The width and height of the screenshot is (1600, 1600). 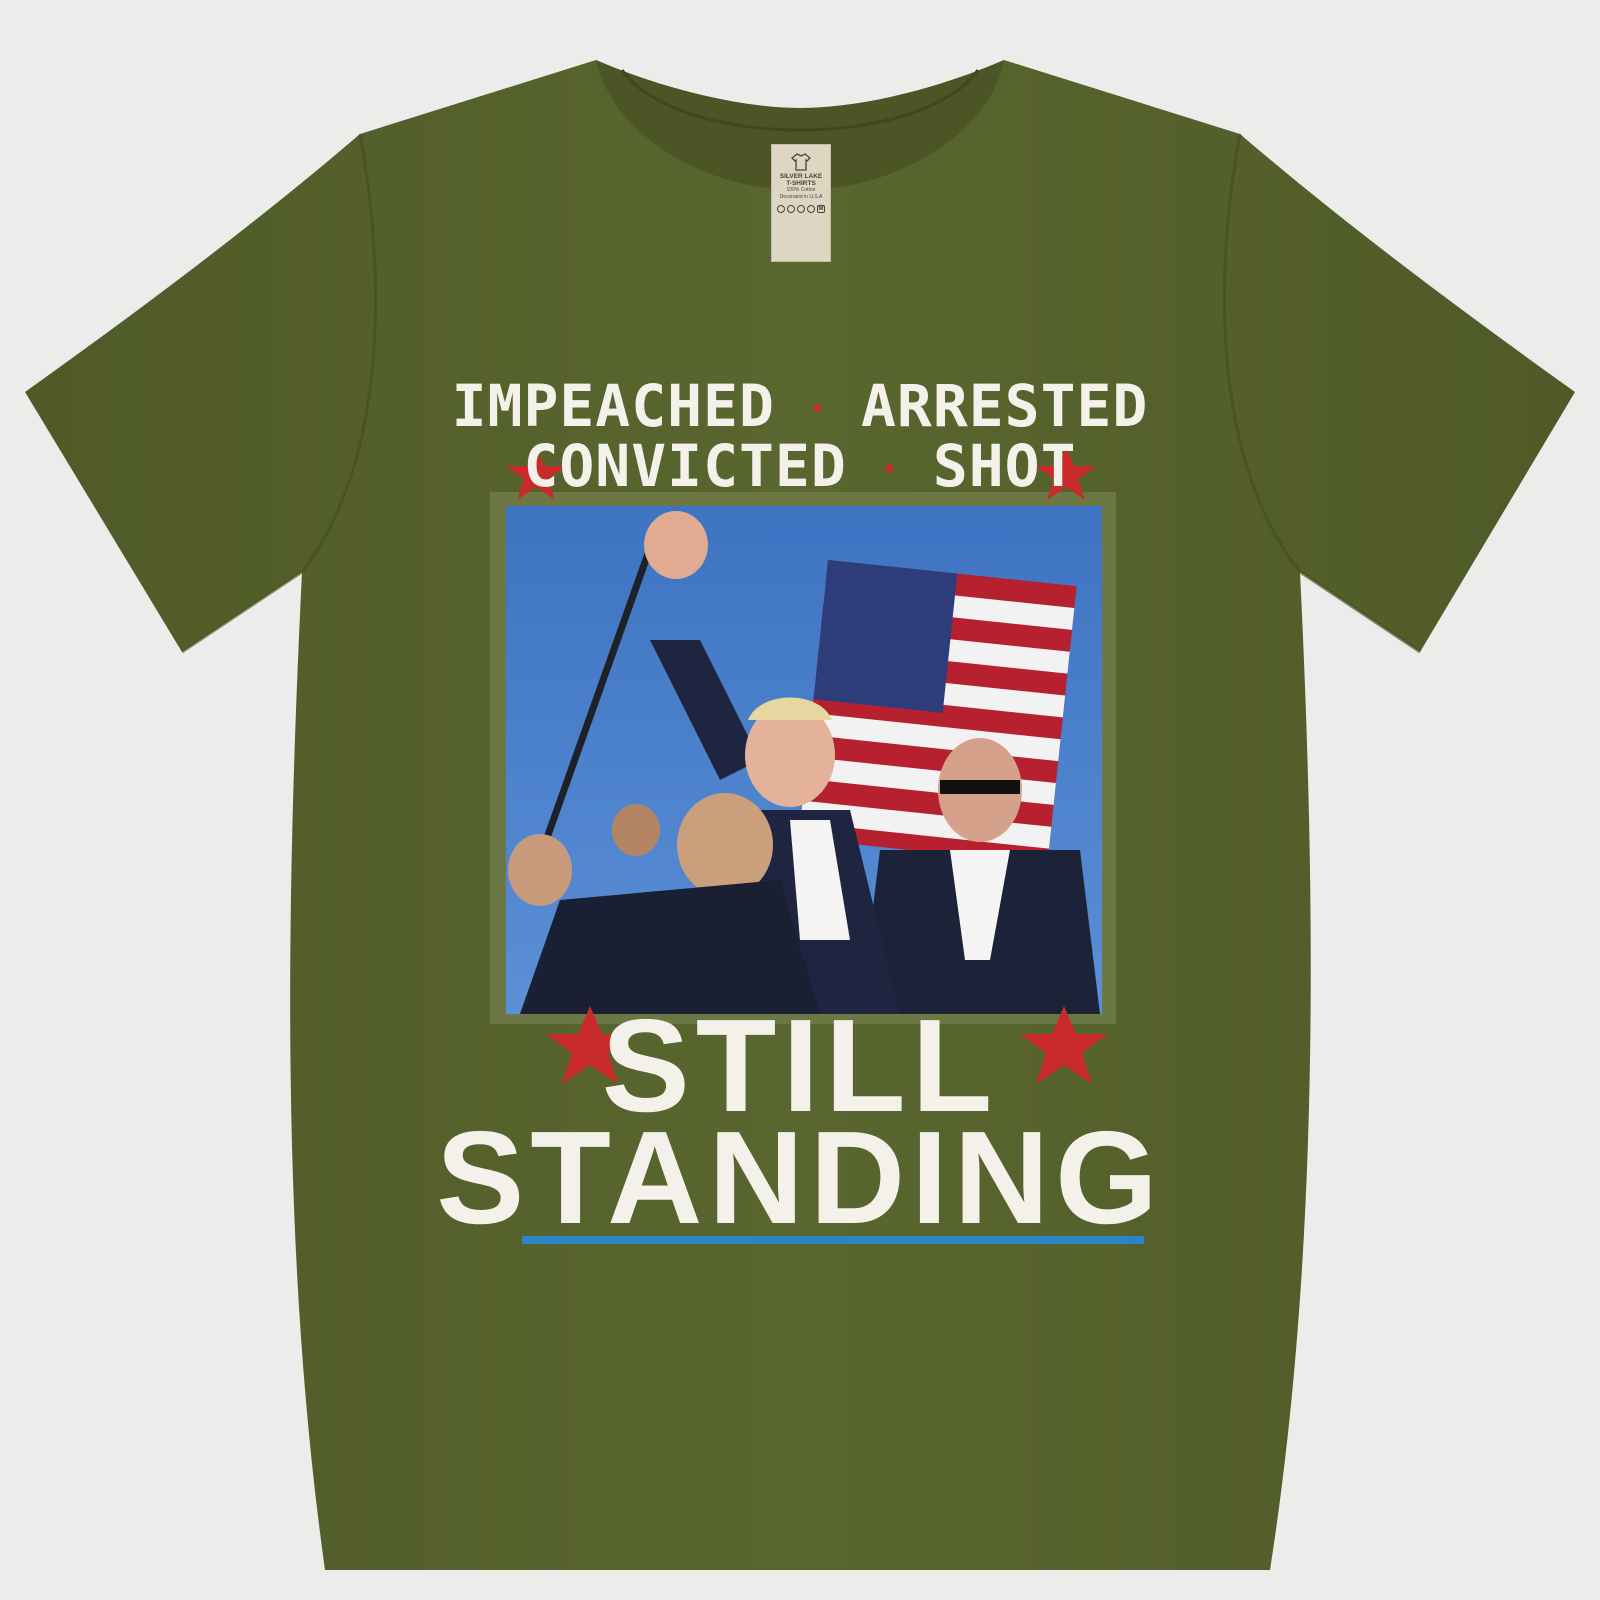 I want to click on print-line-1: IMPEACHED • ARRESTED, so click(x=800, y=406).